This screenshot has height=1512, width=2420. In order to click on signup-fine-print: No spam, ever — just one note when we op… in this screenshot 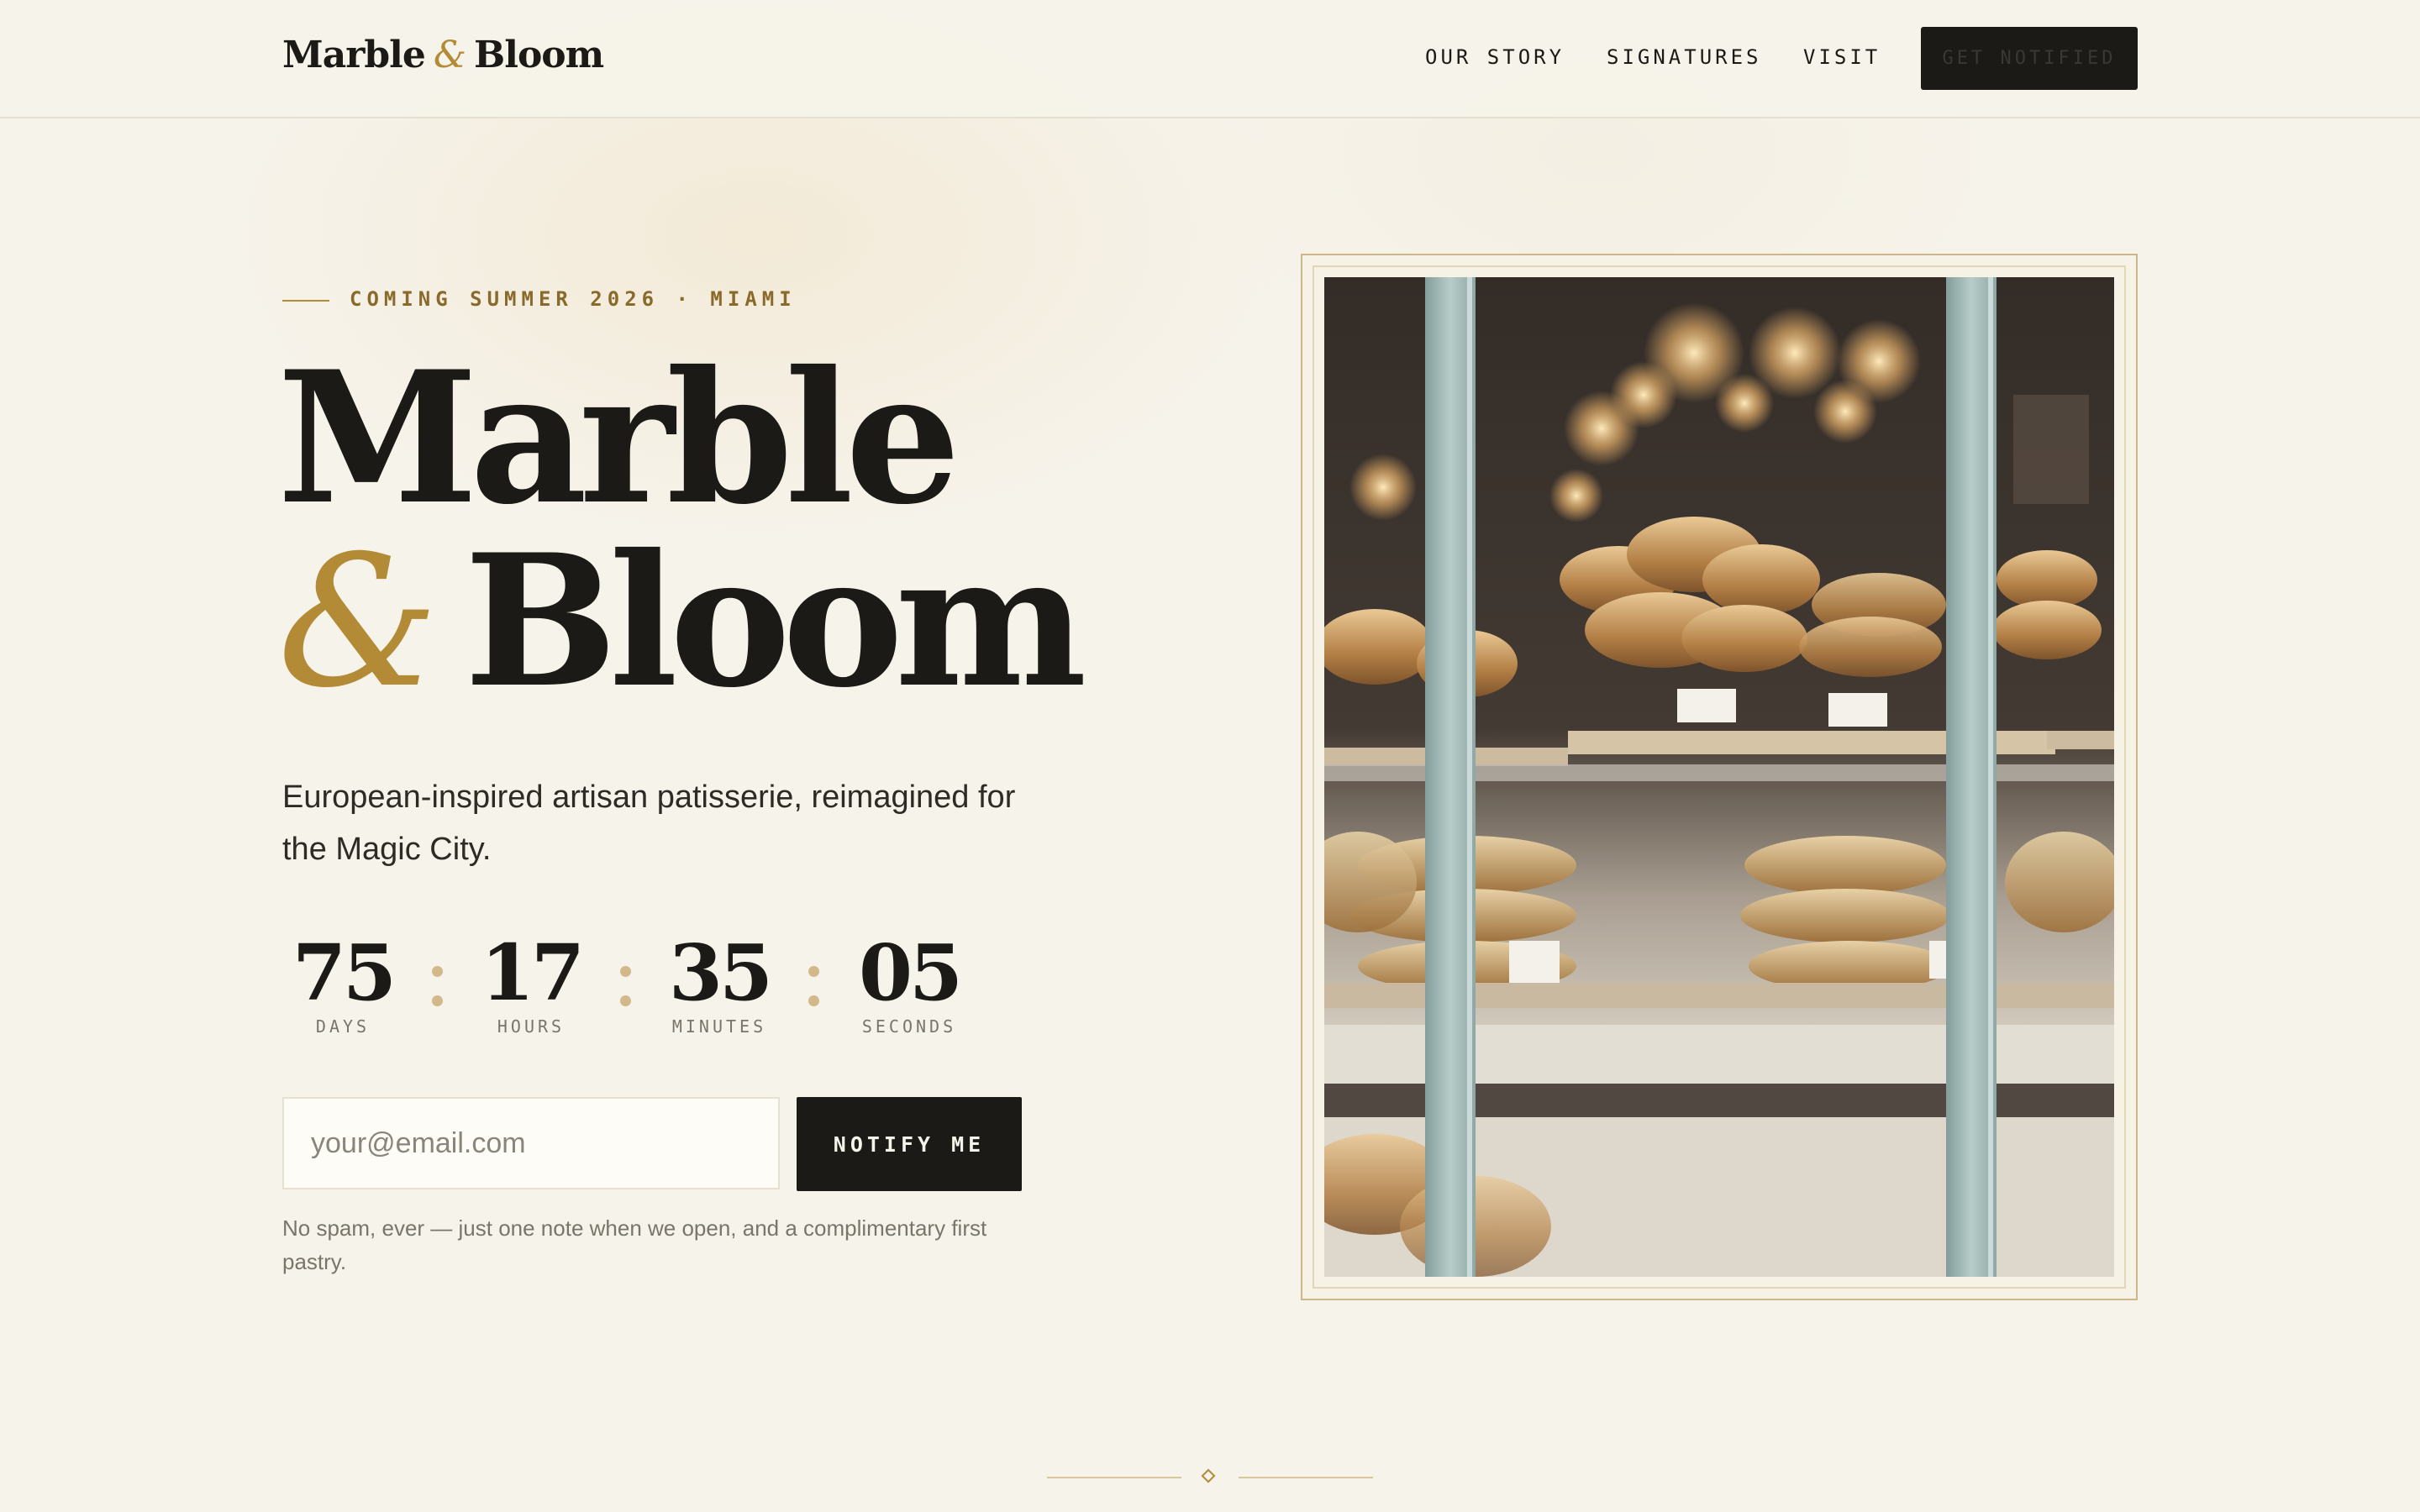, I will do `click(660, 1244)`.